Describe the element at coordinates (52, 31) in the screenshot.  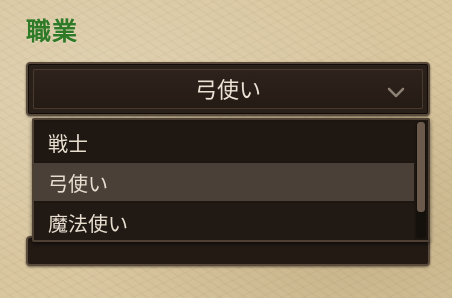
I see `class-field-label: 職業` at that location.